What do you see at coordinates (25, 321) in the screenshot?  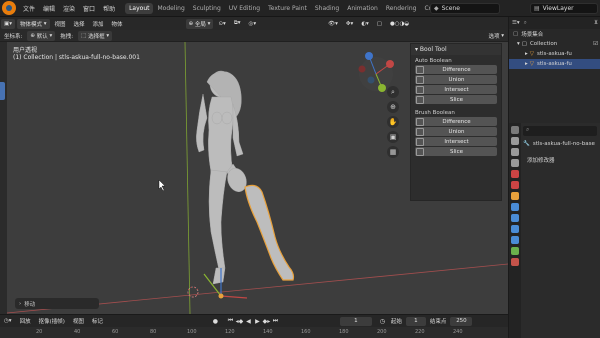 I see `menu-playback: 回放` at bounding box center [25, 321].